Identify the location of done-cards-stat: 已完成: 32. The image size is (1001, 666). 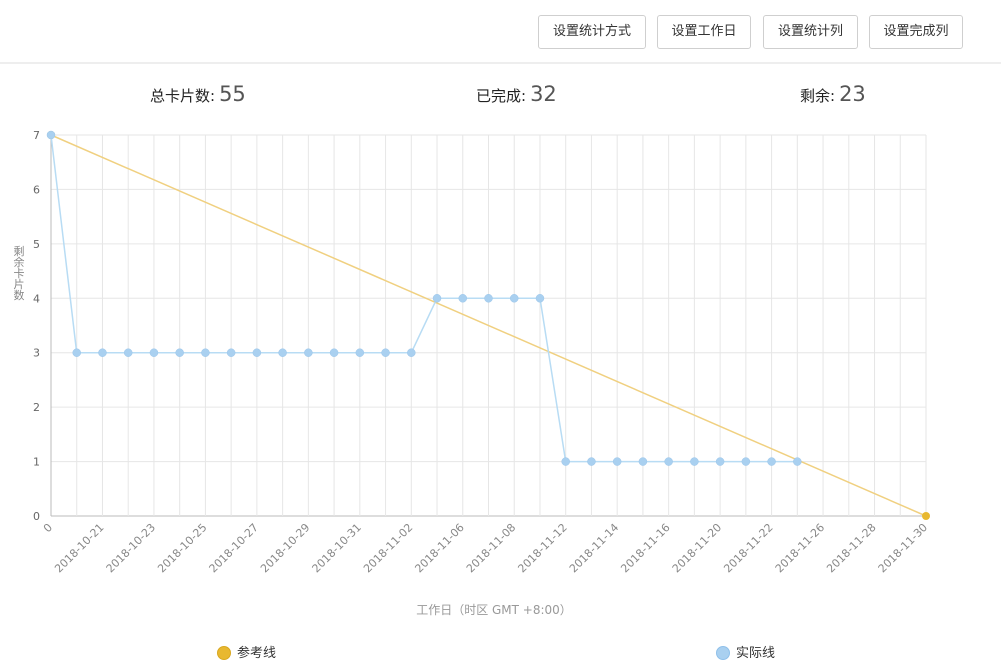
(516, 94).